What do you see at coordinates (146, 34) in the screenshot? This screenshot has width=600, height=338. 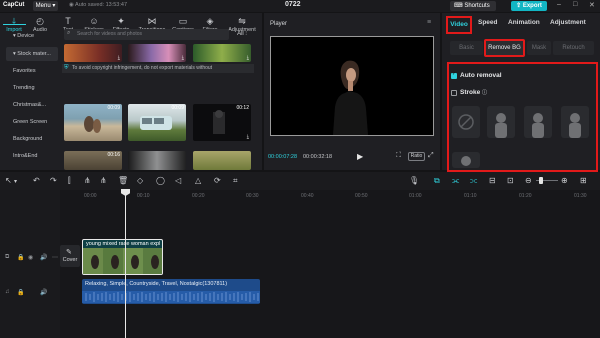 I see `search-input: Search for videos and photos` at bounding box center [146, 34].